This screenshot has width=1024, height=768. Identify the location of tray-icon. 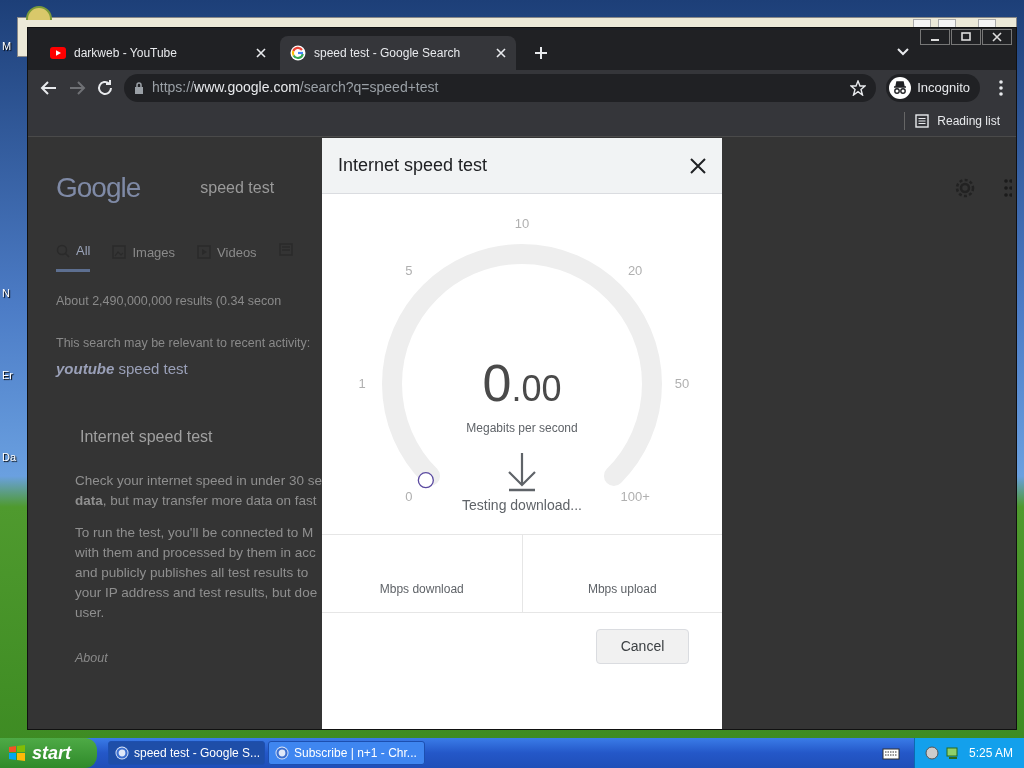
(932, 753).